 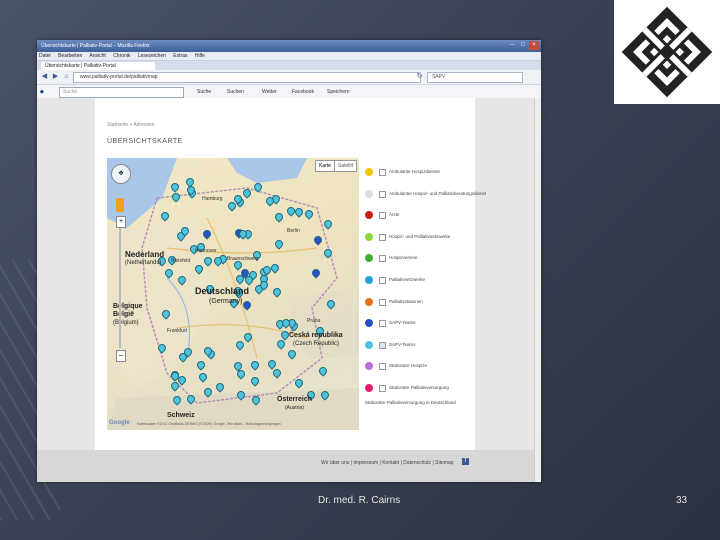 What do you see at coordinates (206, 251) in the screenshot?
I see `map-label-hannover: Hannover` at bounding box center [206, 251].